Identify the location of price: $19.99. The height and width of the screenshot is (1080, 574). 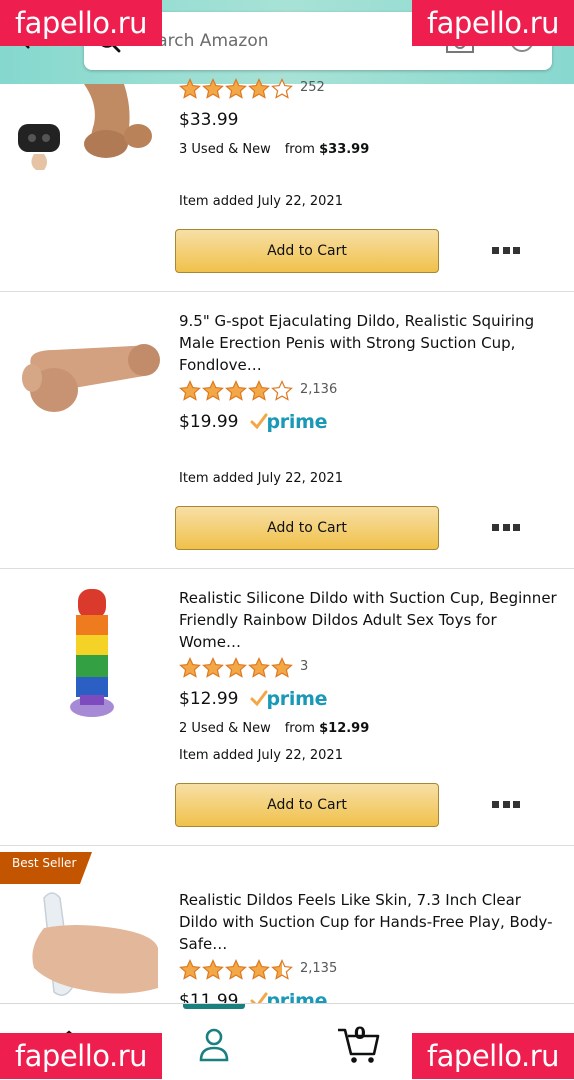
(209, 422).